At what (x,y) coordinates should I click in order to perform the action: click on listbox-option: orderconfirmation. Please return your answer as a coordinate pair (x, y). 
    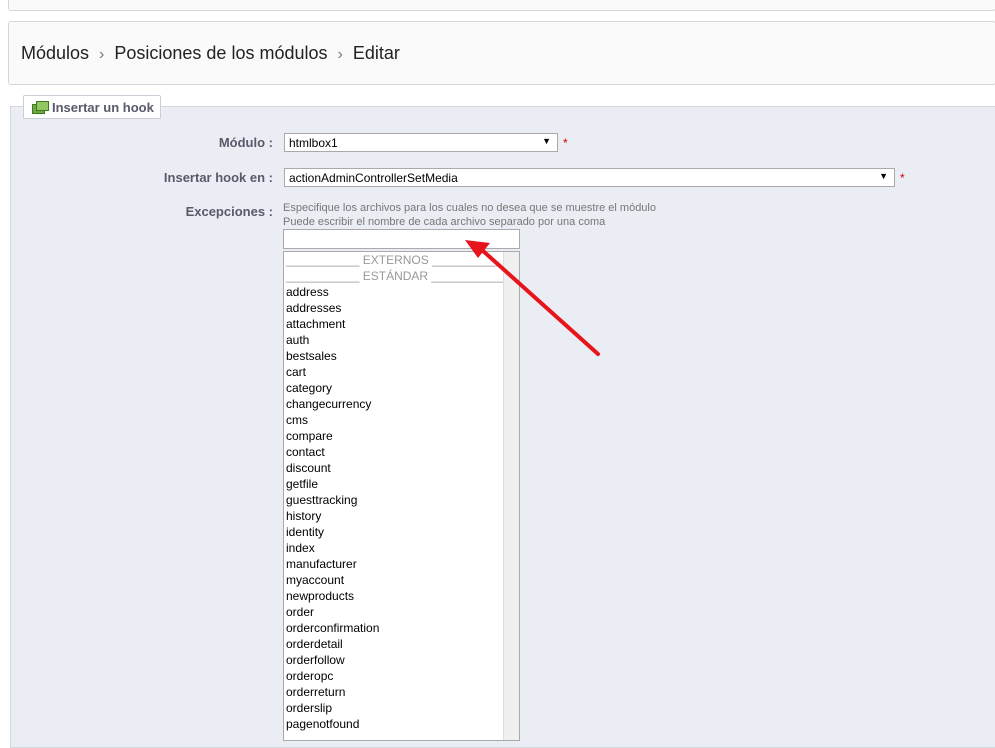
    Looking at the image, I should click on (401, 628).